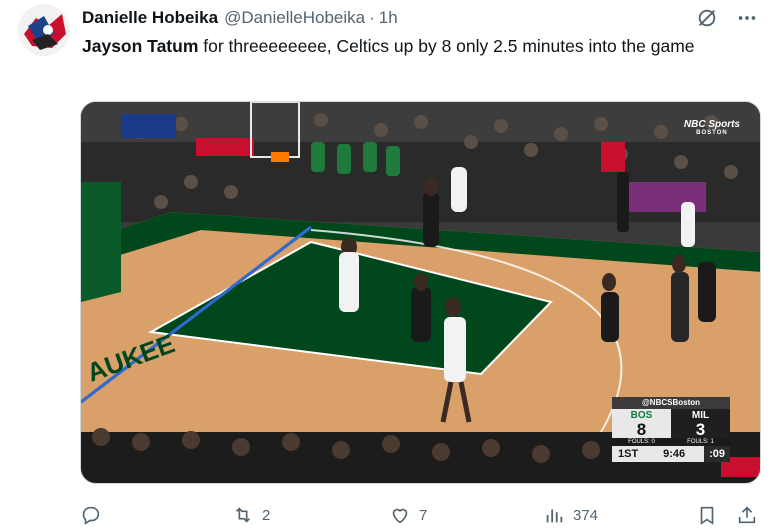  Describe the element at coordinates (641, 442) in the screenshot. I see `home-fouls: FOULS: 0` at that location.